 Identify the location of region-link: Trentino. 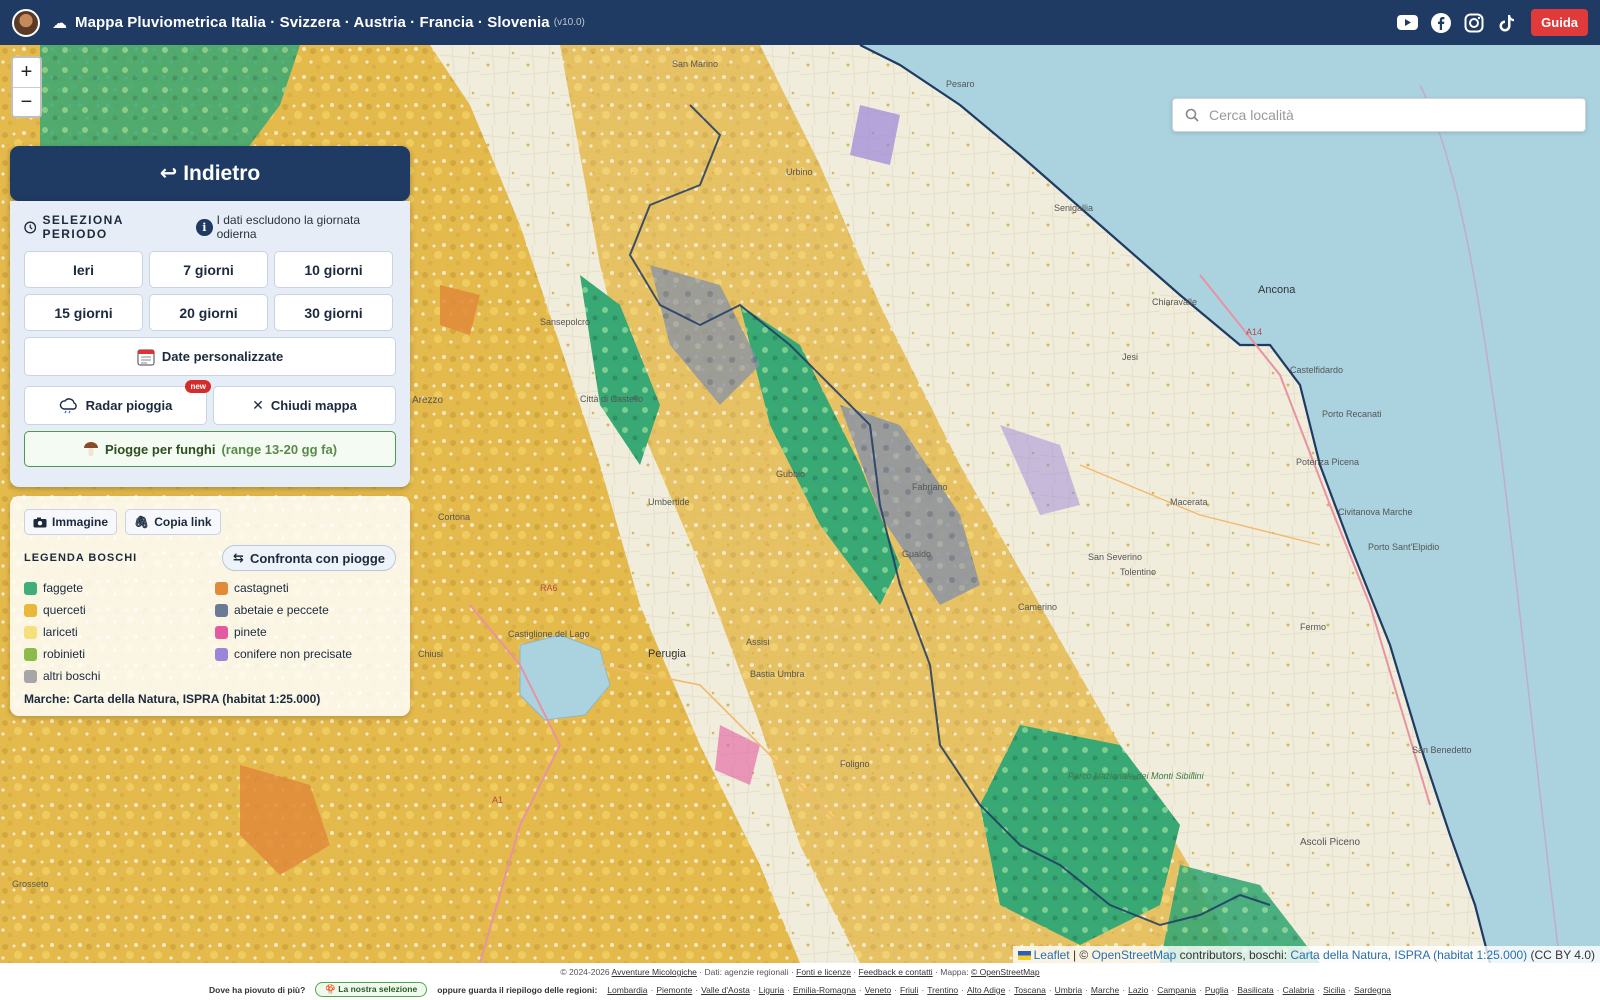
(942, 990).